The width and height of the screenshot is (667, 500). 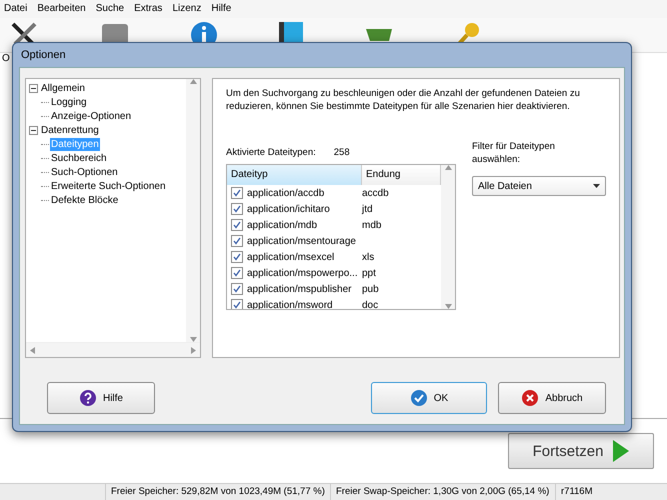 I want to click on table-cell-text: doc, so click(x=371, y=304).